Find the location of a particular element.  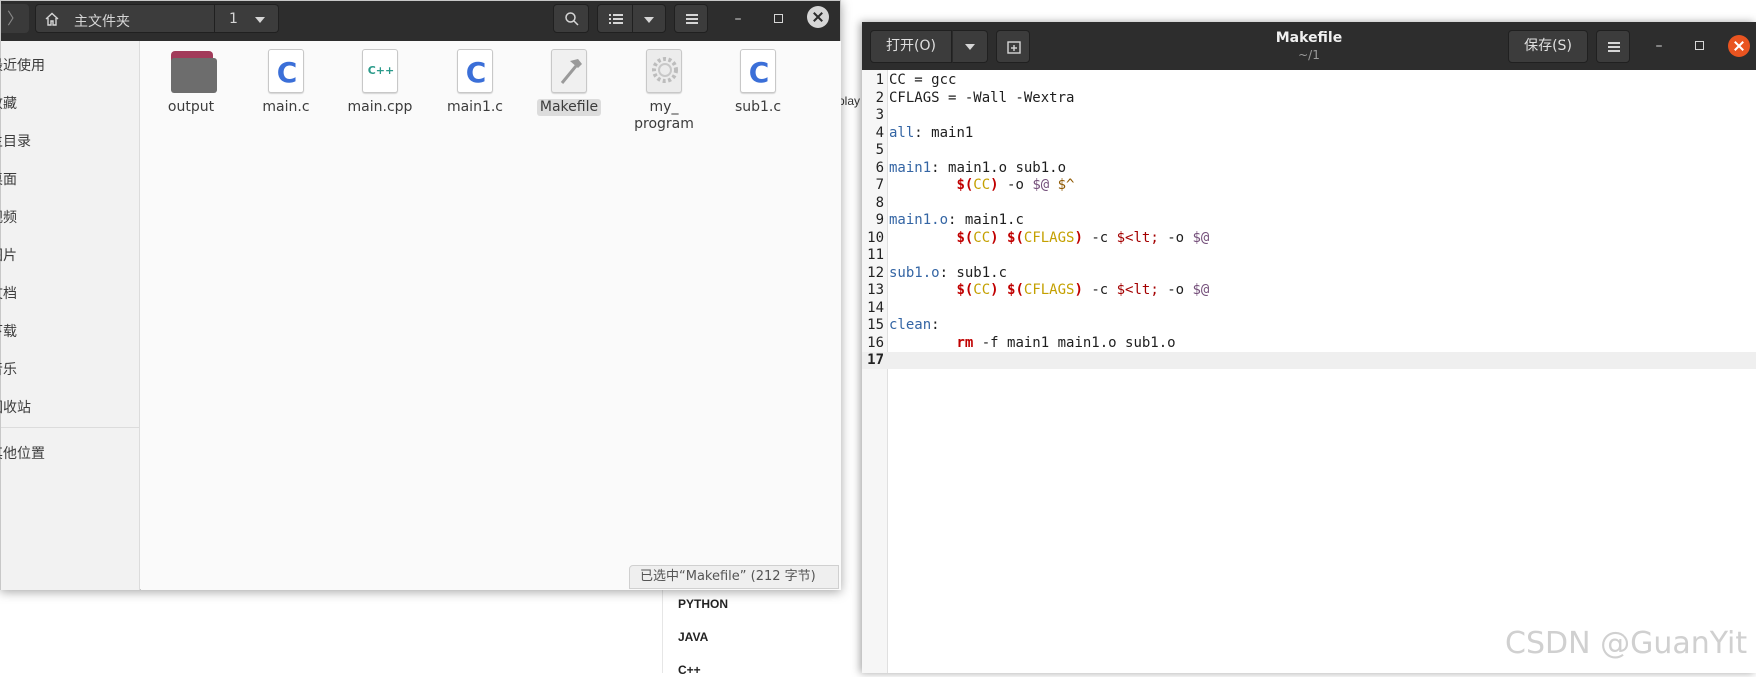

code-line: 11 is located at coordinates (1309, 255).